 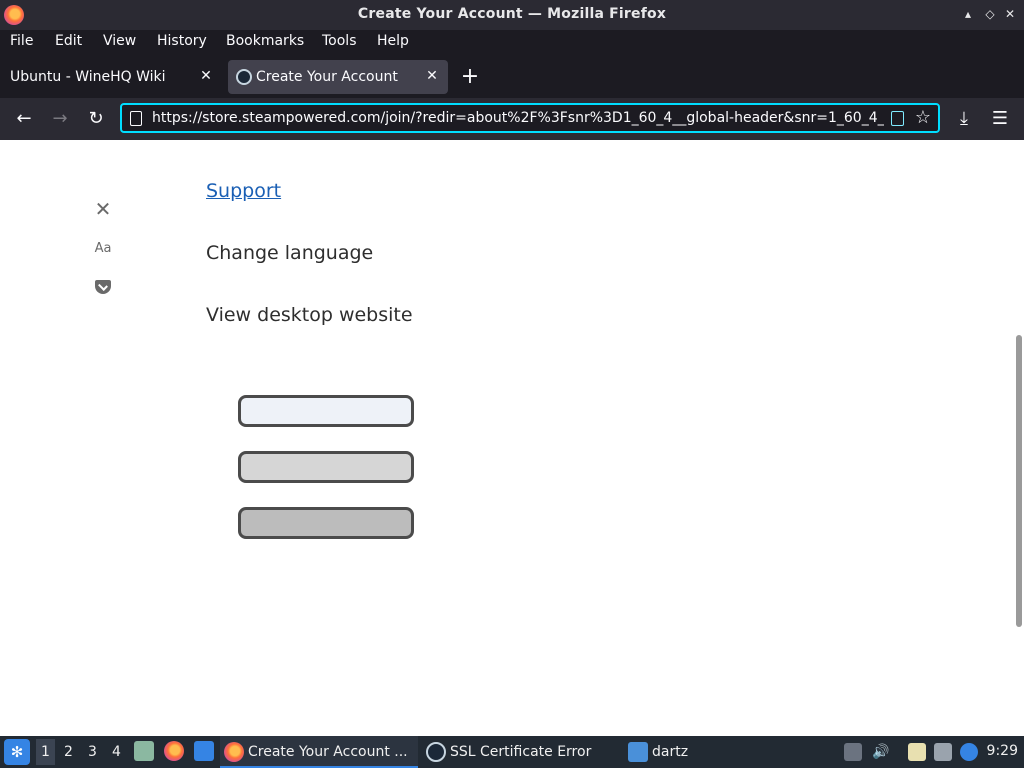 What do you see at coordinates (339, 41) in the screenshot?
I see `menu-tools: Tools` at bounding box center [339, 41].